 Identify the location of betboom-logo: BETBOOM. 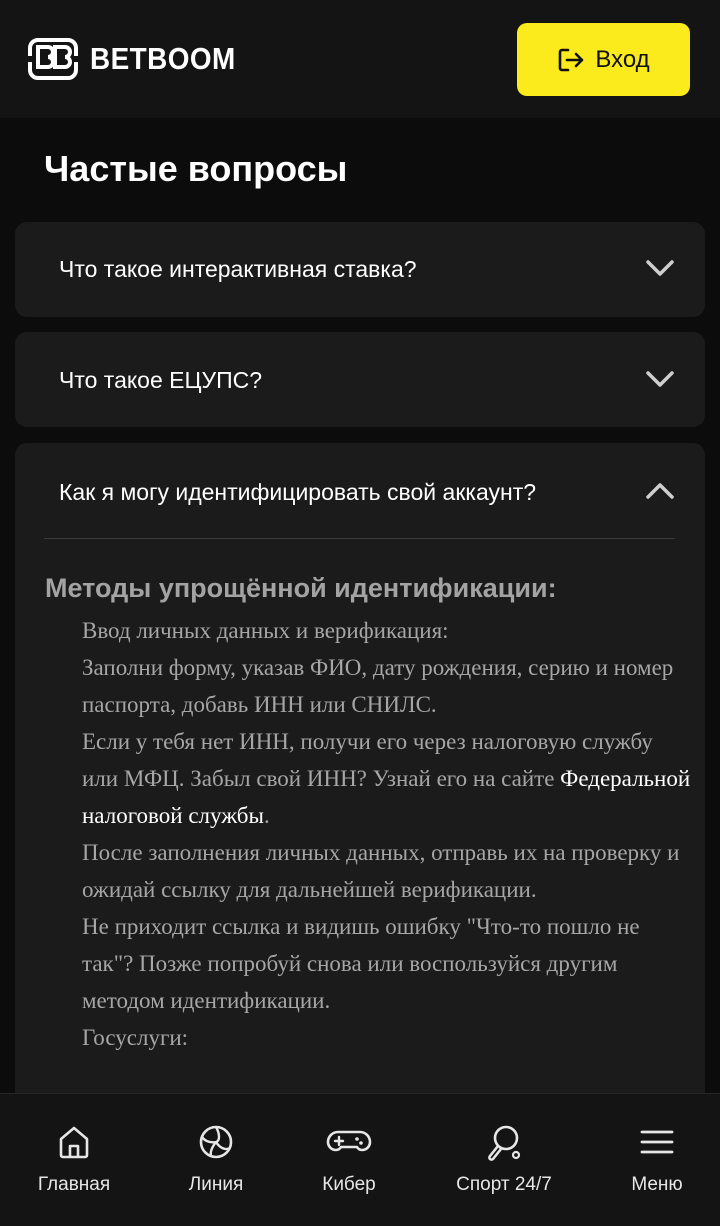
(140, 59).